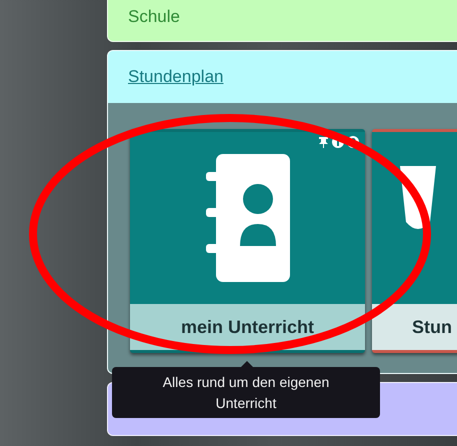  I want to click on pin-icon, so click(323, 142).